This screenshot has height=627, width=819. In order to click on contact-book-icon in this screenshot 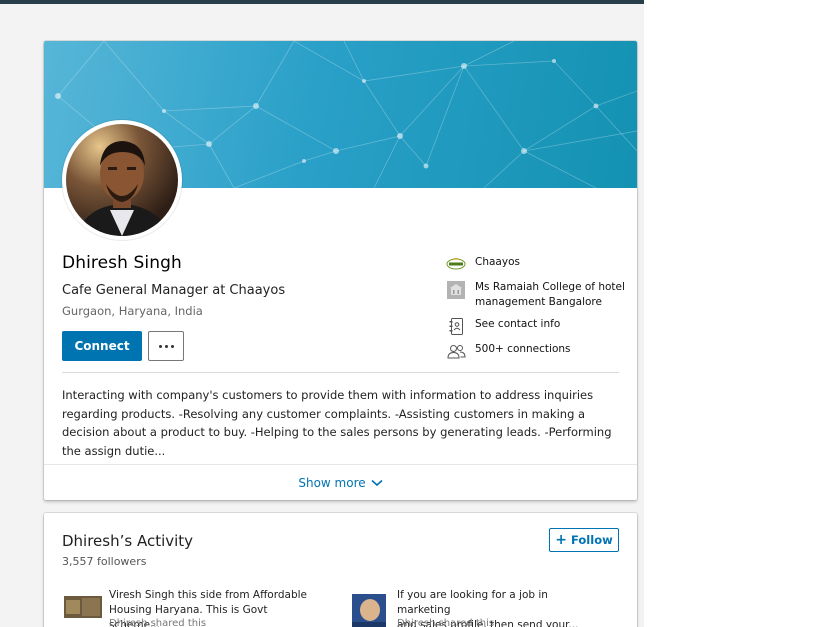, I will do `click(456, 326)`.